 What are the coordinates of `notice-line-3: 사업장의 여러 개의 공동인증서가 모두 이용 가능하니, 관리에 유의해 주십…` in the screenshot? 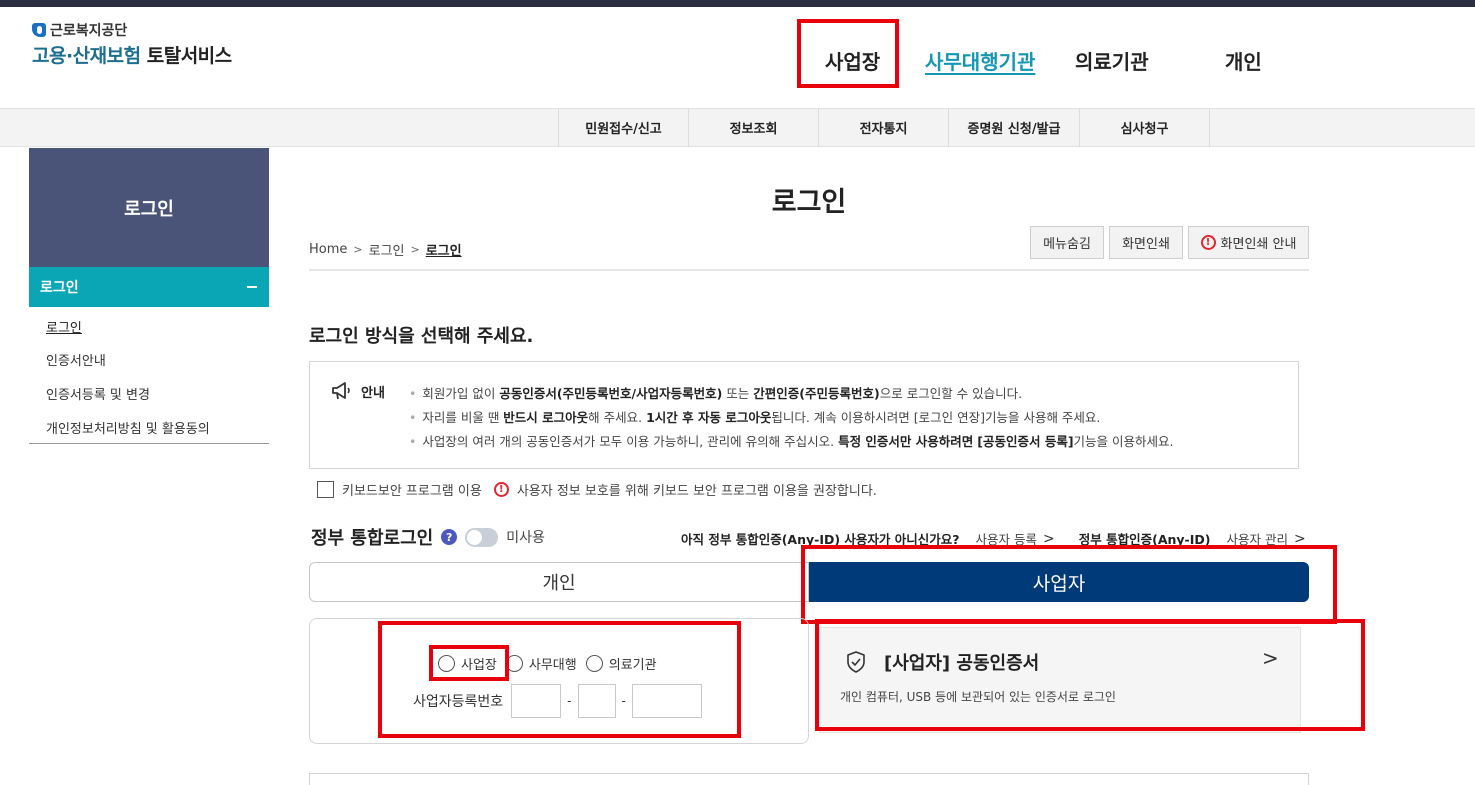 It's located at (791, 440).